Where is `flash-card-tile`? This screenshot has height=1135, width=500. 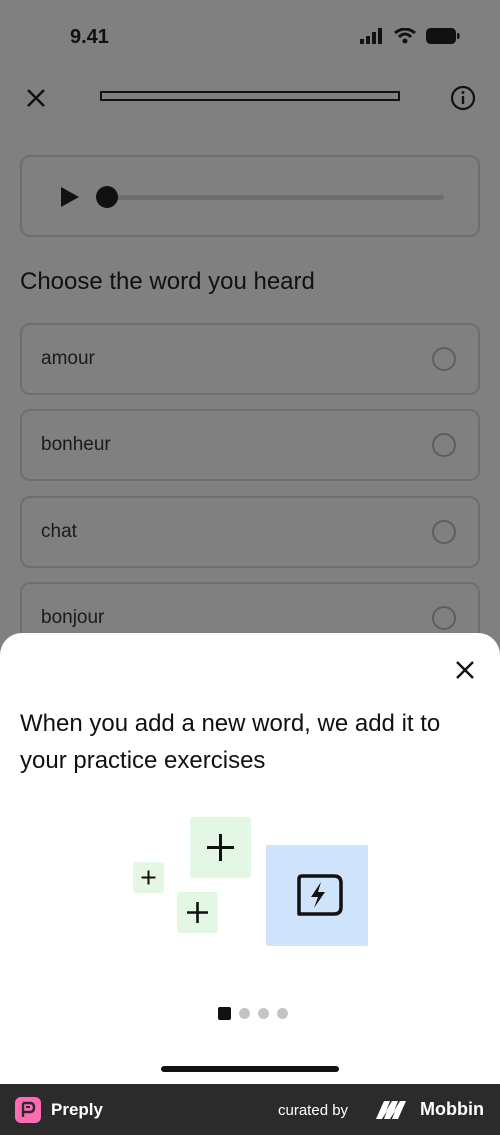 flash-card-tile is located at coordinates (317, 895).